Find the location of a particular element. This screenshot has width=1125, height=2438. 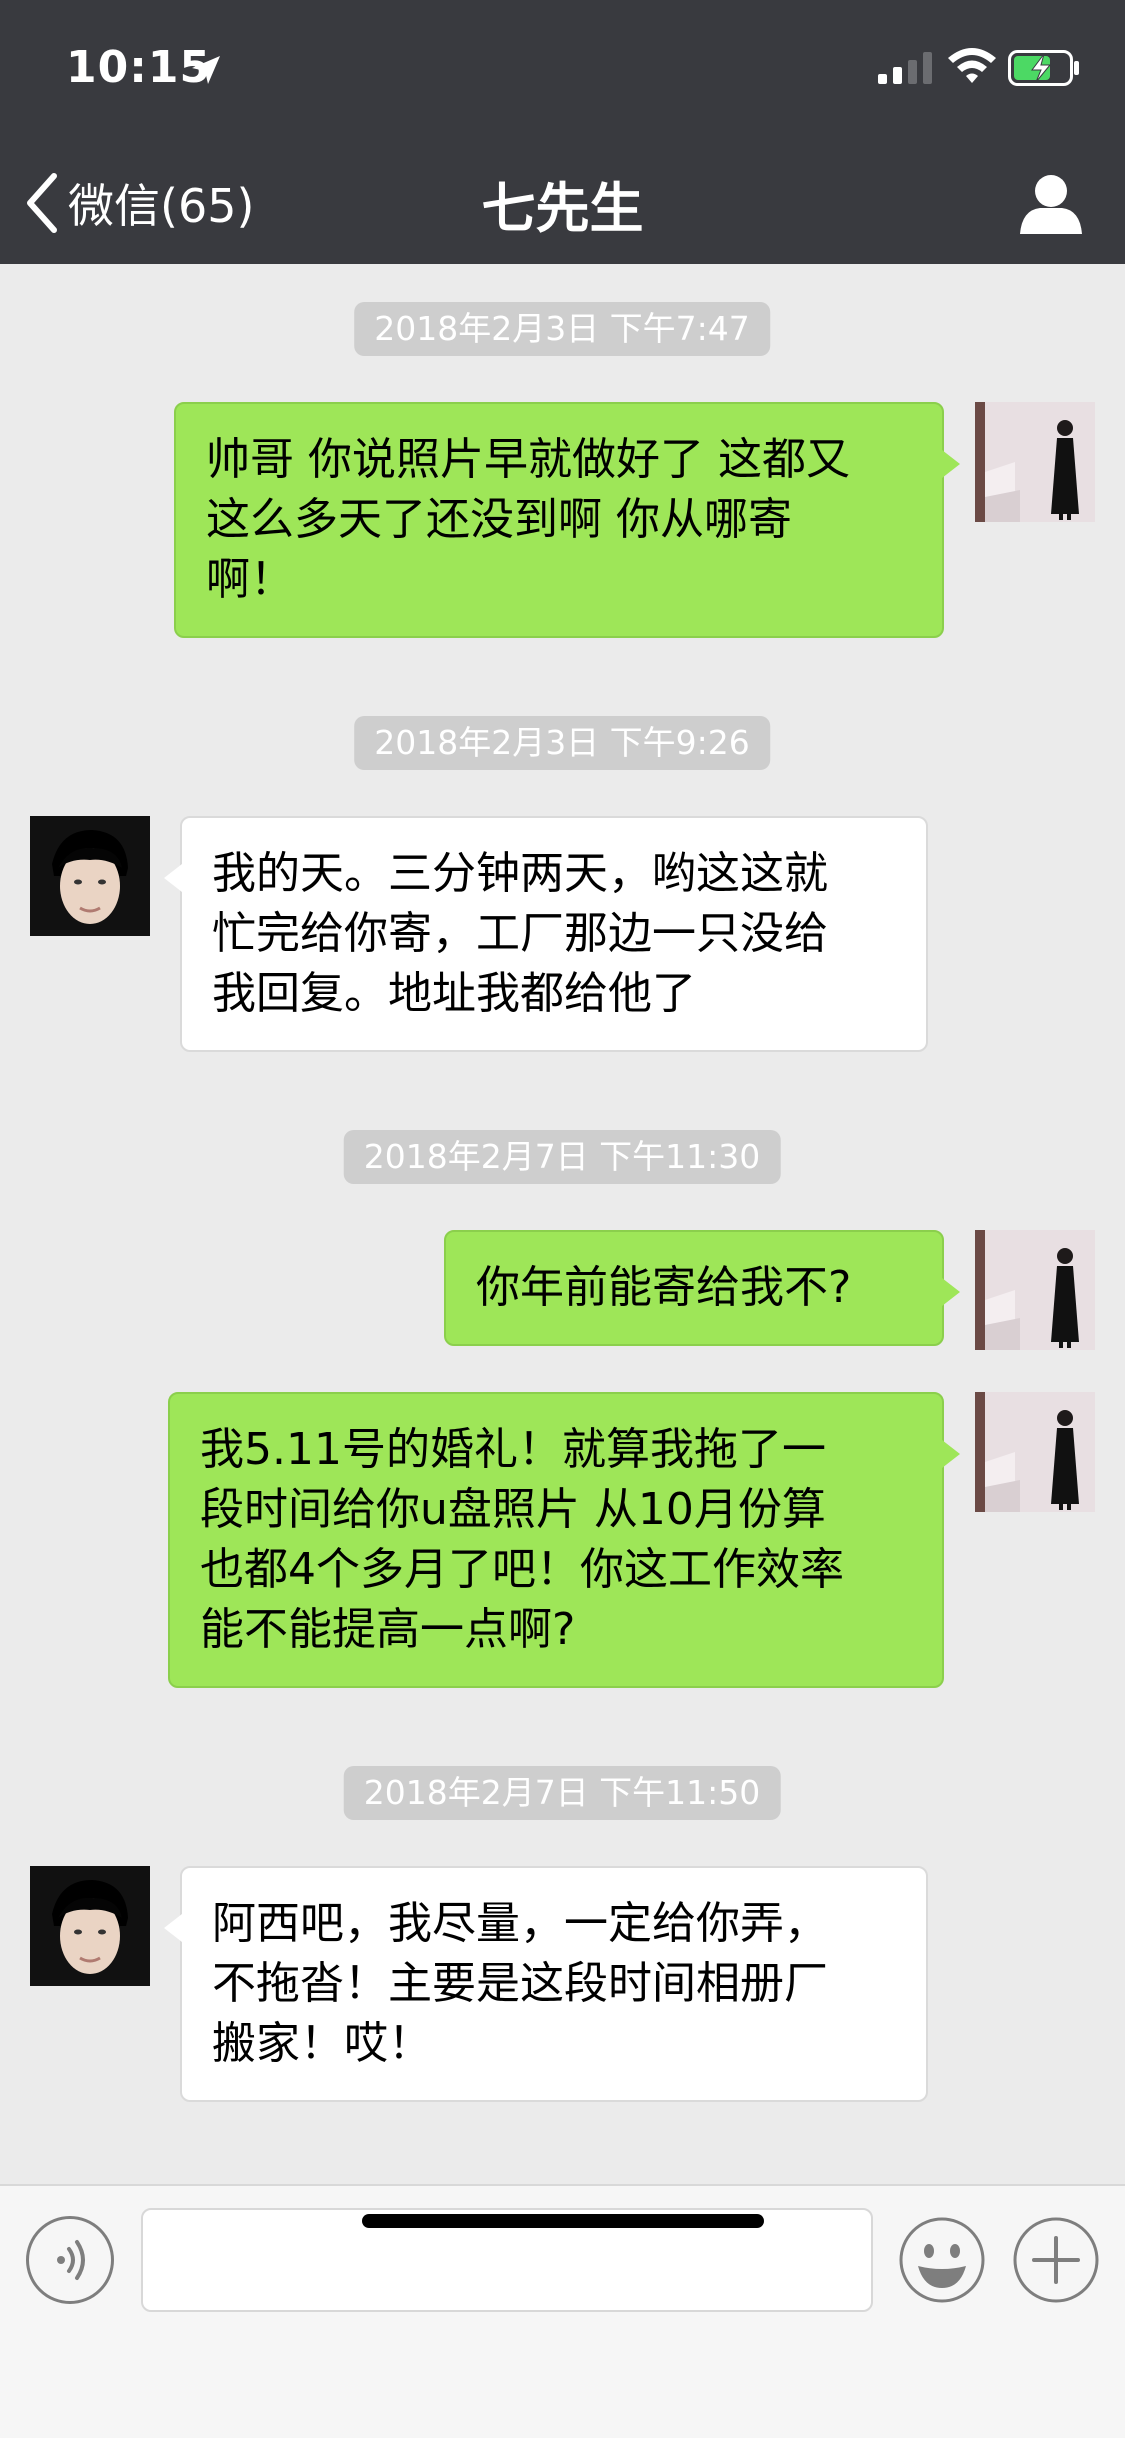

nav-bar: 微信(65) 七先生 is located at coordinates (562, 202).